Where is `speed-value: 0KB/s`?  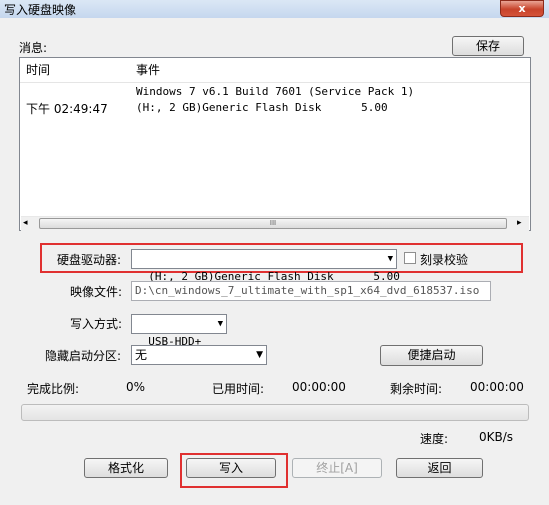 speed-value: 0KB/s is located at coordinates (496, 437).